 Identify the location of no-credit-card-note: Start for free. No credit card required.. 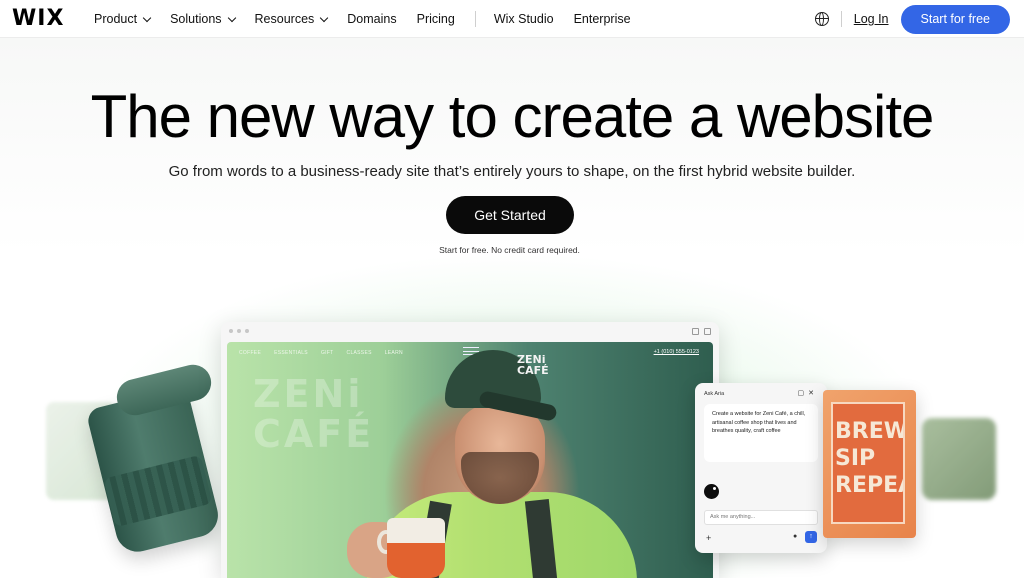
(509, 250).